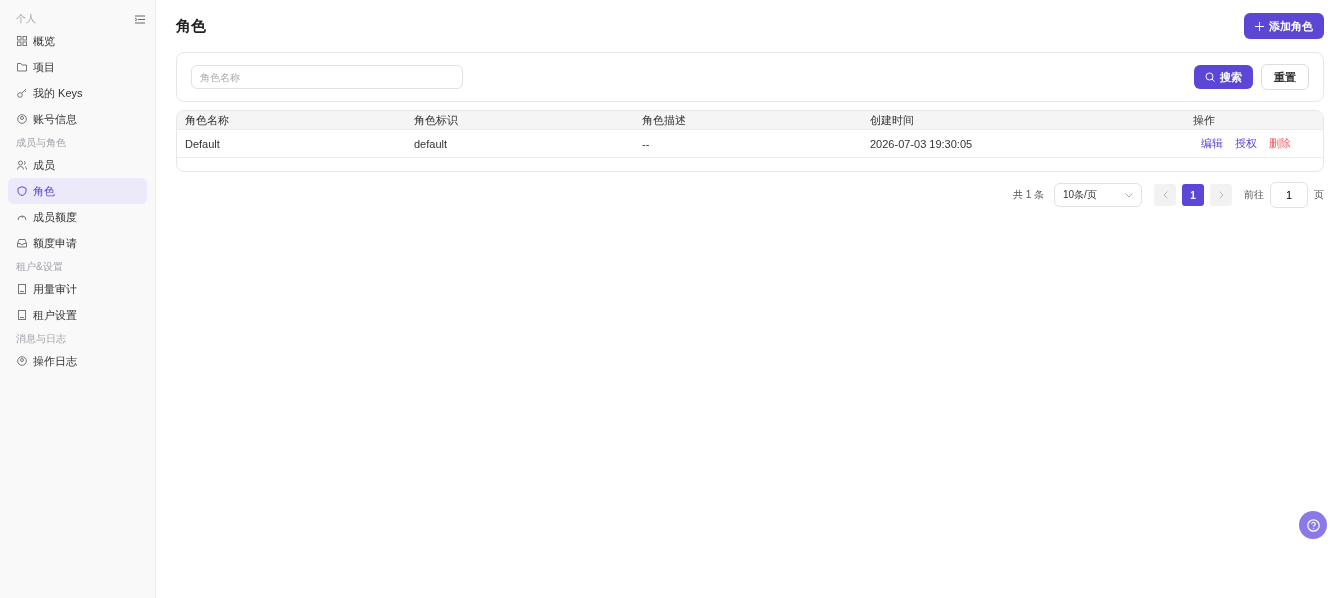  I want to click on sidebar-item: 账号信息, so click(77, 119).